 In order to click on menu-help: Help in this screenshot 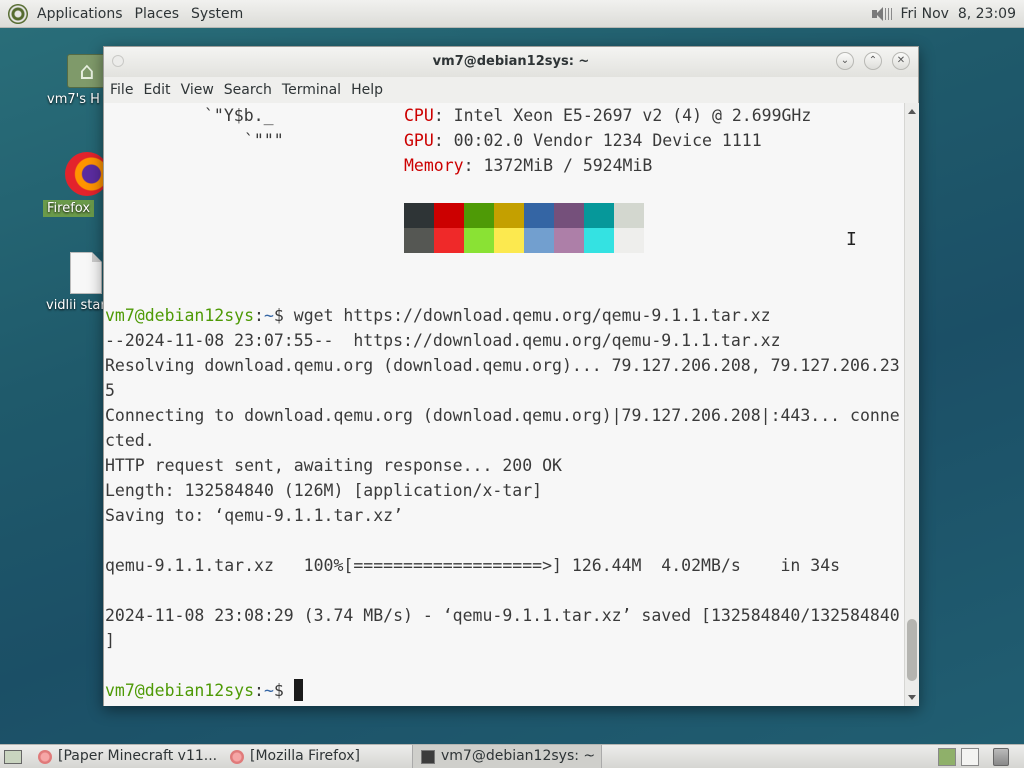, I will do `click(367, 90)`.